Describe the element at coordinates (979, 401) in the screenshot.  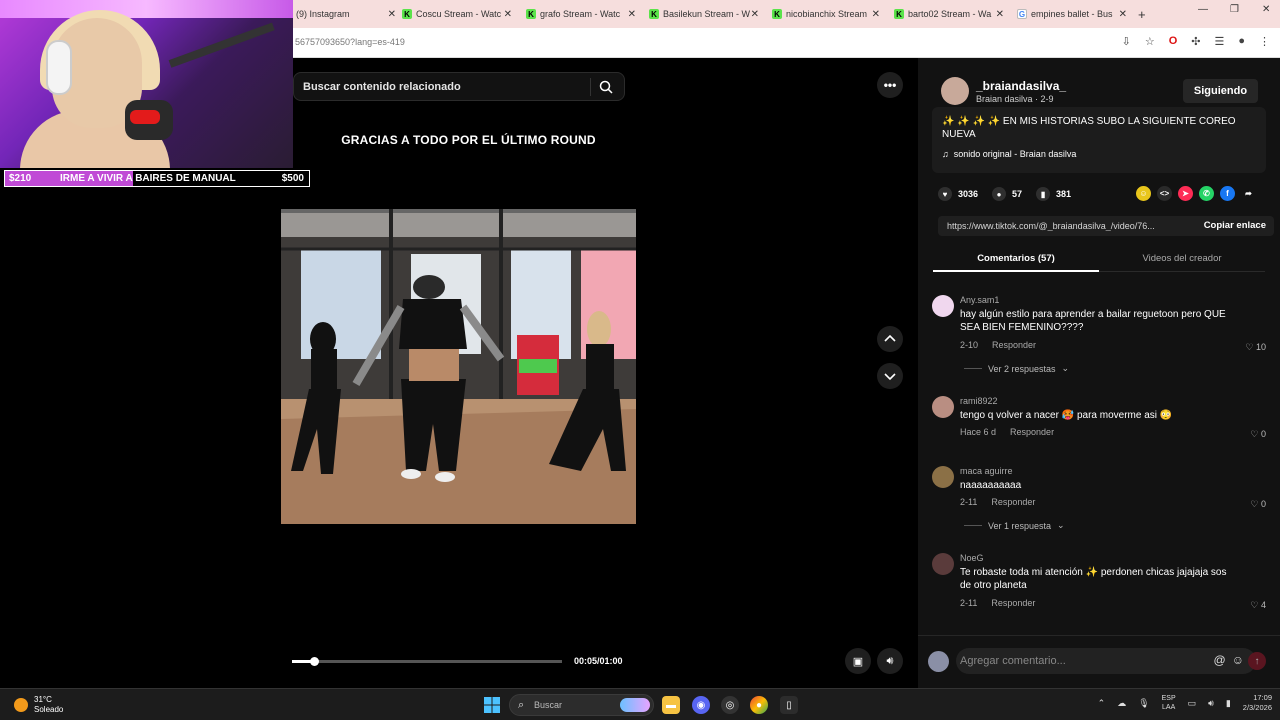
I see `comment-user: rami8922` at that location.